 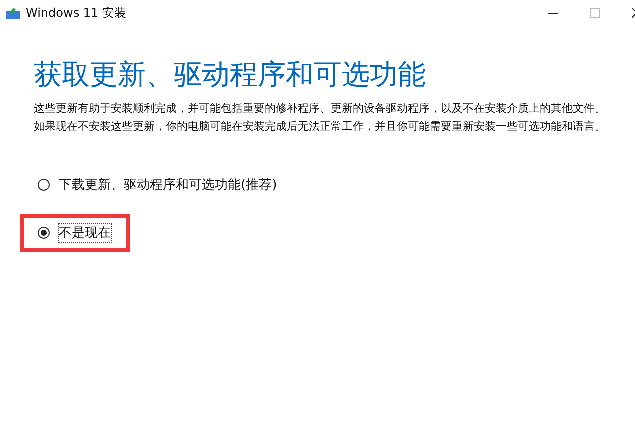 I want to click on page-heading: 获取更新、驱动程序和可选功能, so click(x=230, y=75).